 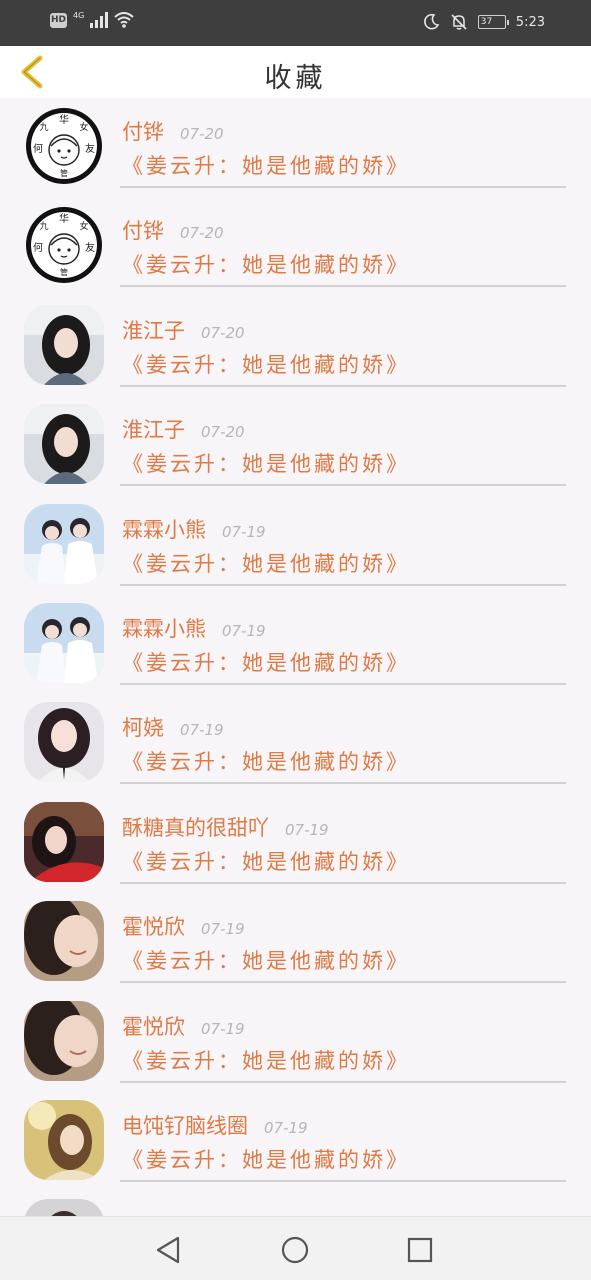 I want to click on home-circle-icon, so click(x=295, y=1250).